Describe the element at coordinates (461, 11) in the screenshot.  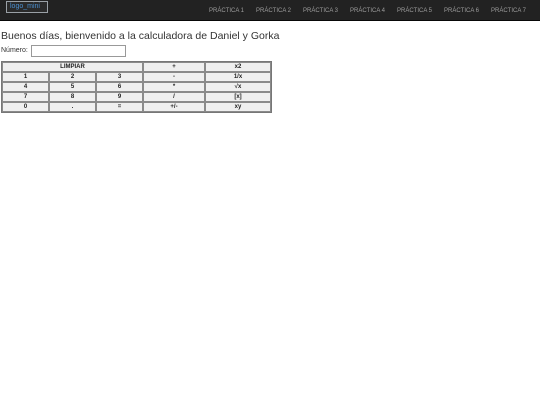
I see `nav-item-practica-6: PRÁCTICA 6` at that location.